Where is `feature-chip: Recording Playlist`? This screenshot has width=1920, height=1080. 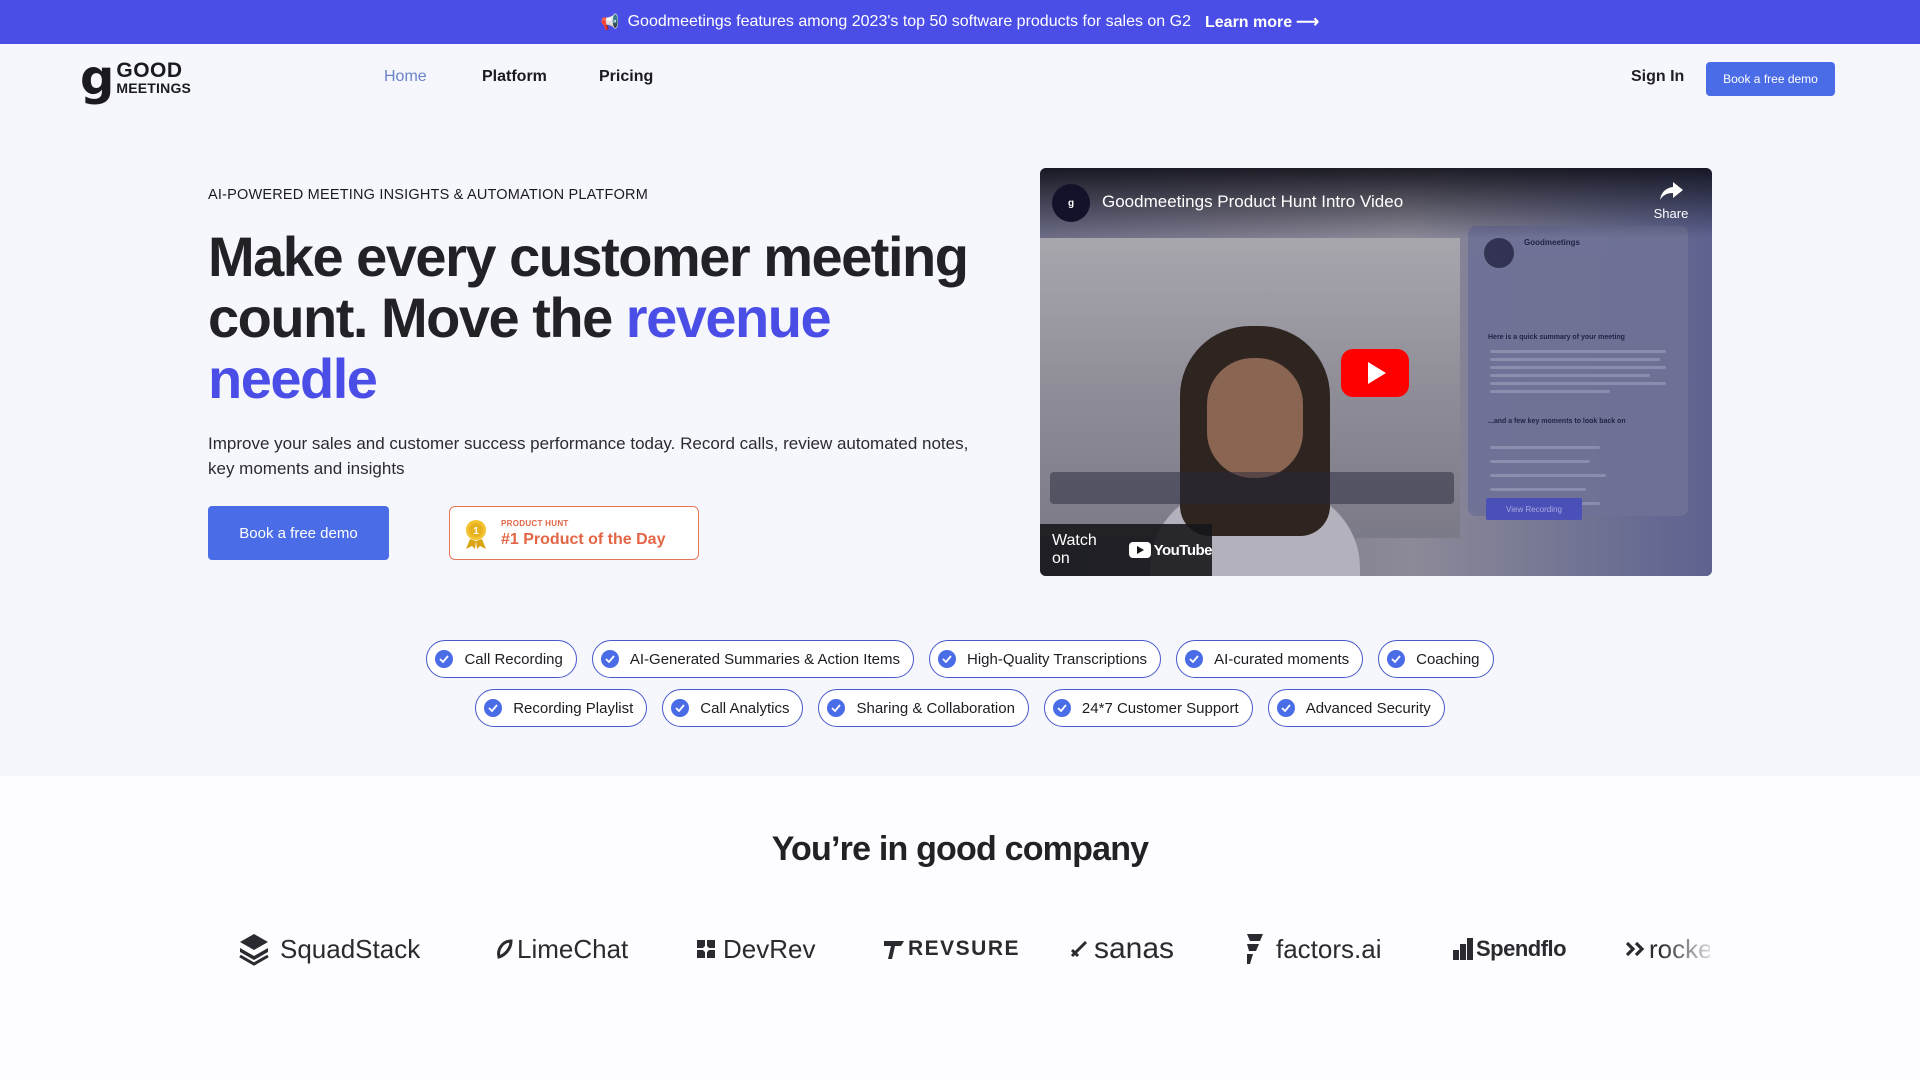
feature-chip: Recording Playlist is located at coordinates (561, 708).